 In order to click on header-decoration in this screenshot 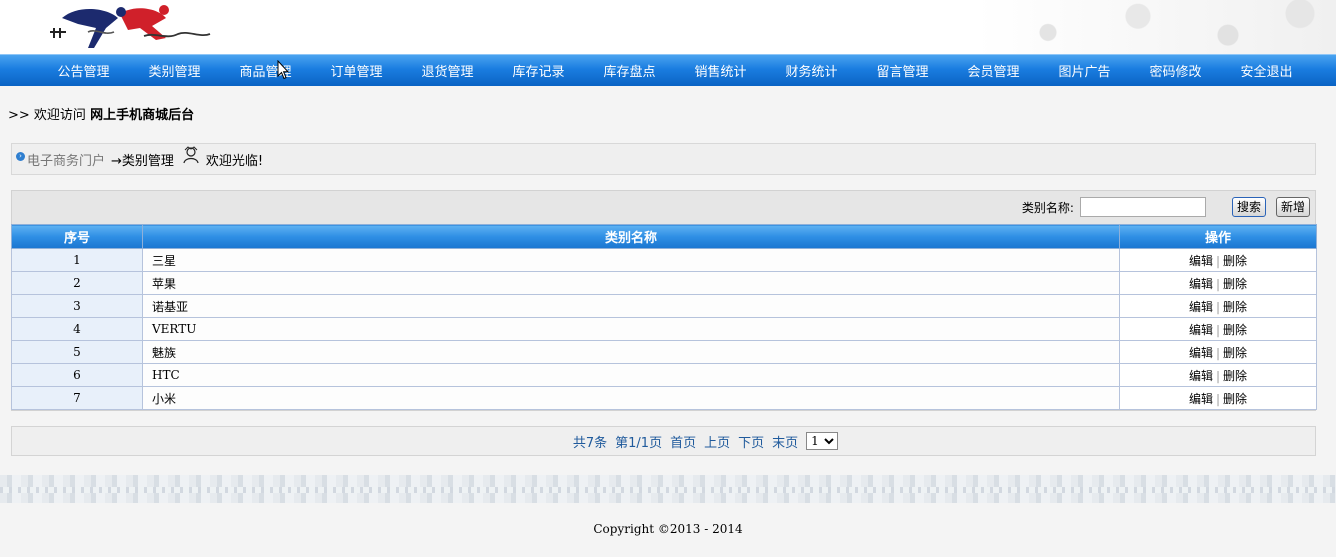, I will do `click(1156, 27)`.